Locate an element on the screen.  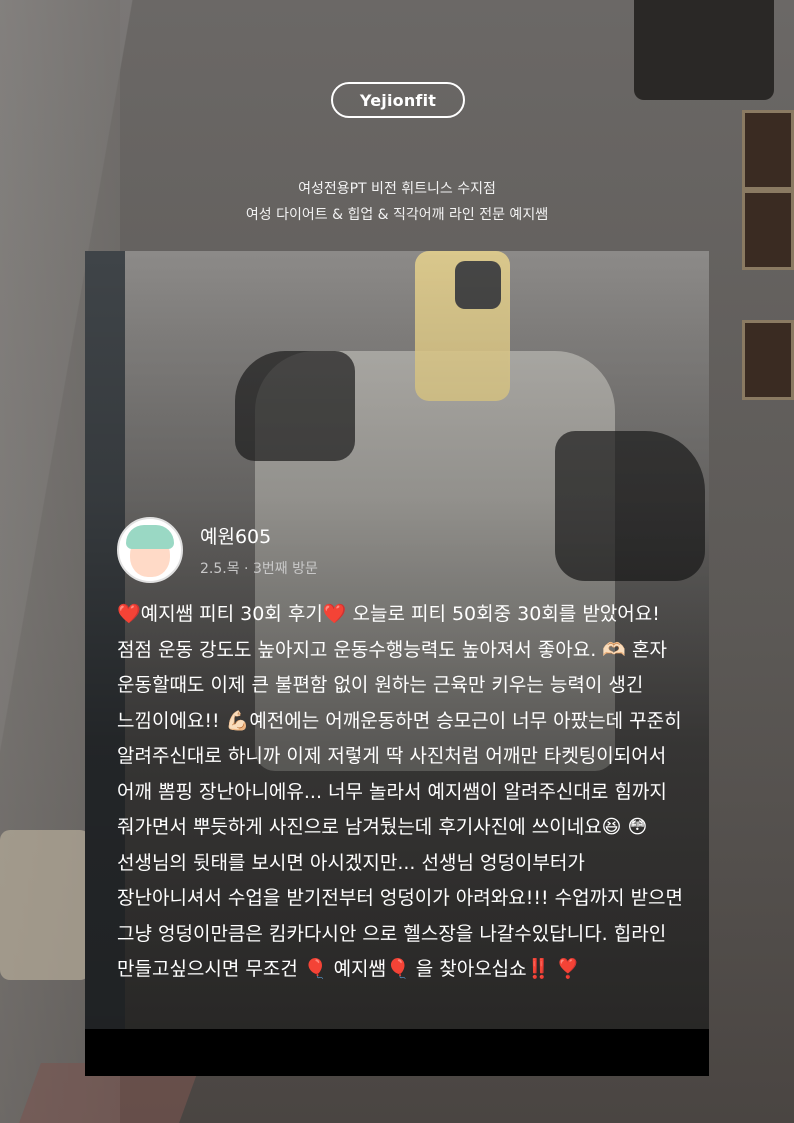
ceiling-lamp is located at coordinates (704, 50).